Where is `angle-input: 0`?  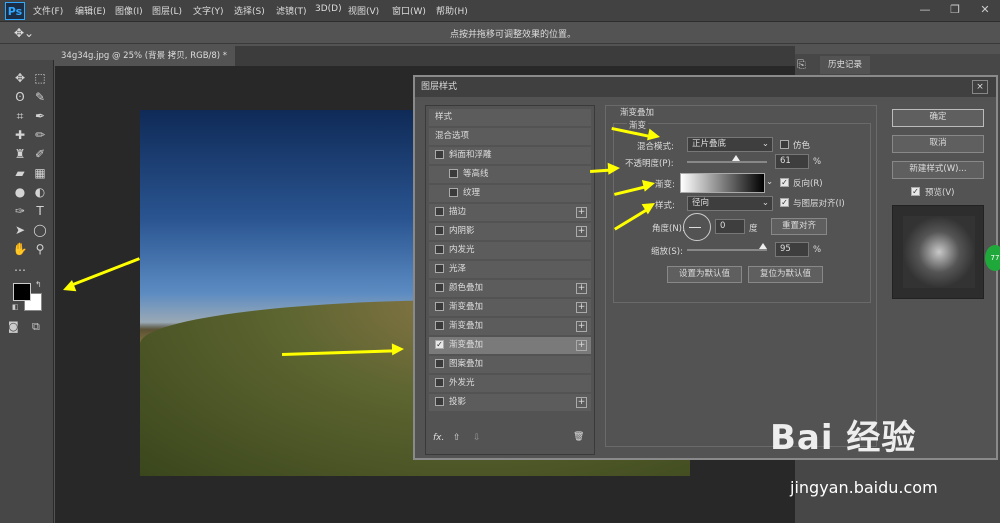
angle-input: 0 is located at coordinates (730, 226).